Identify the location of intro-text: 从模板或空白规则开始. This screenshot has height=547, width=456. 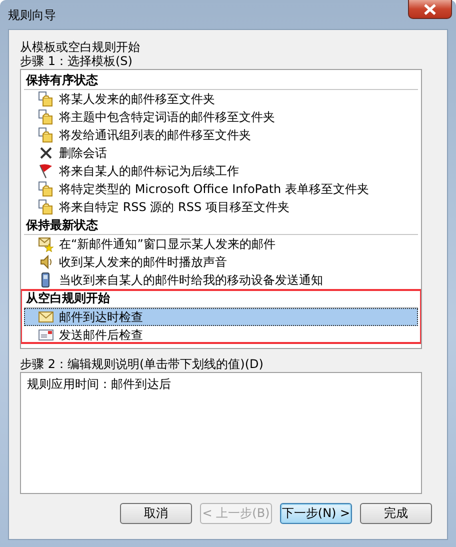
(80, 47).